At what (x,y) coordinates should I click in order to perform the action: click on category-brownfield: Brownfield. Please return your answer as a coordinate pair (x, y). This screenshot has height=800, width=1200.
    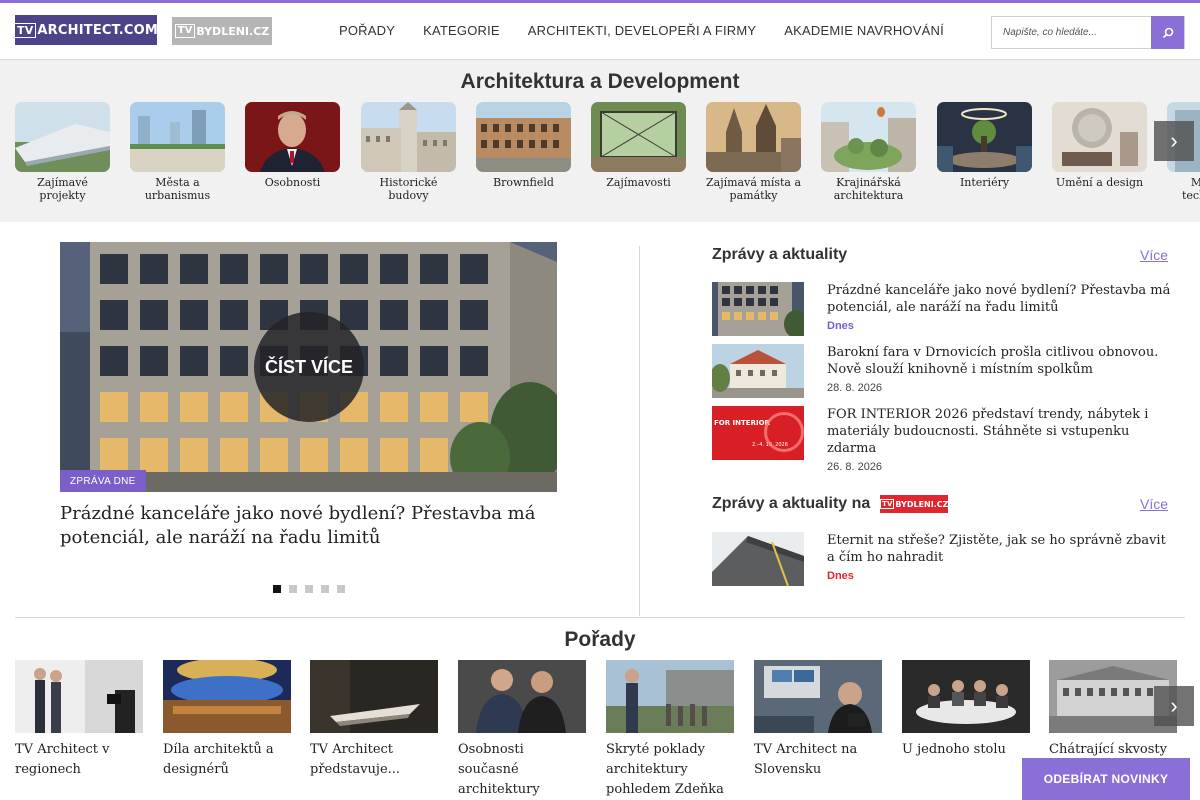
    Looking at the image, I should click on (523, 145).